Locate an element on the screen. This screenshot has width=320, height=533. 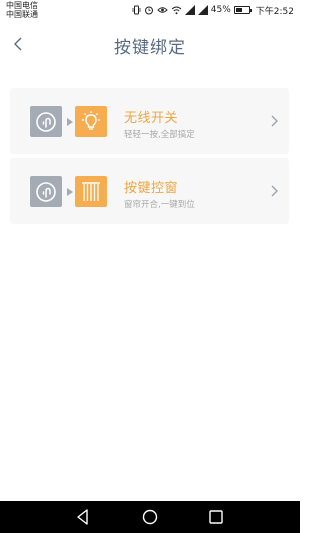
window-control-card: 按键控窗 窗帘开合,一键到位 is located at coordinates (149, 191).